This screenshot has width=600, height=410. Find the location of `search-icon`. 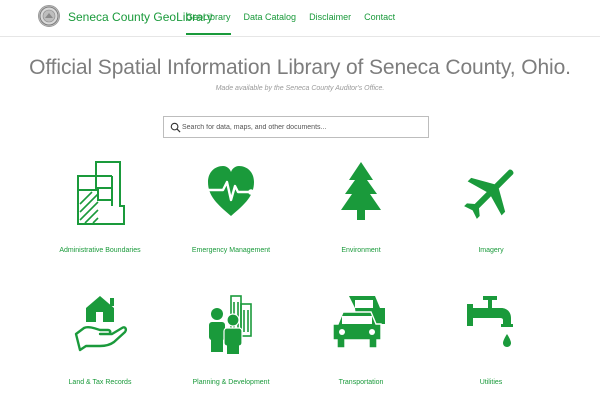

search-icon is located at coordinates (175, 127).